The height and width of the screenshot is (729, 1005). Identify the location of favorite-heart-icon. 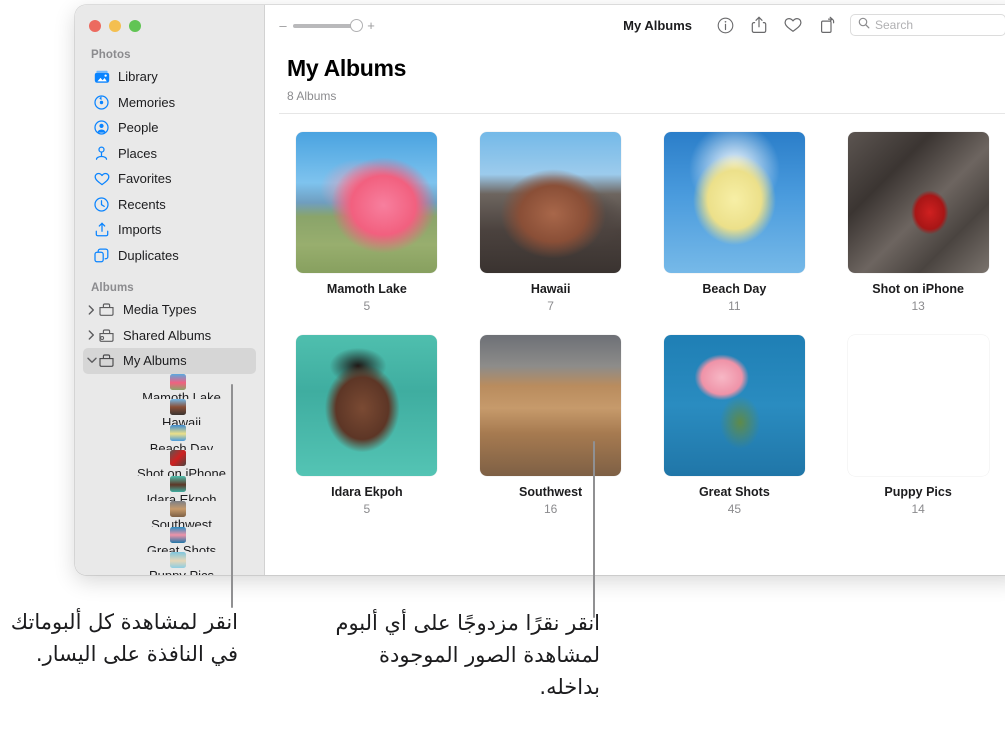
(793, 25).